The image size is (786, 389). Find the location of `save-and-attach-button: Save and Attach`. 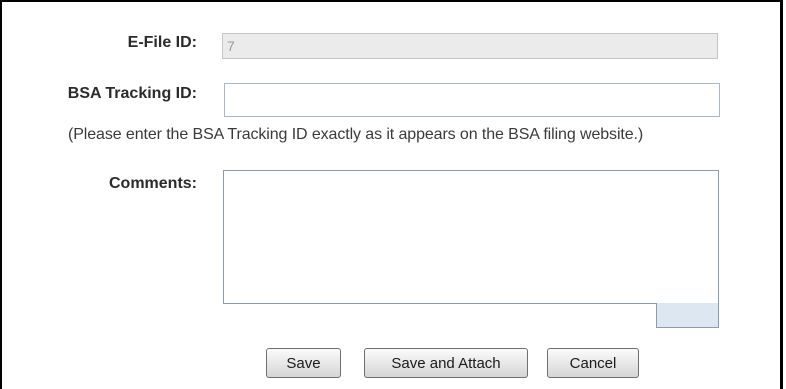

save-and-attach-button: Save and Attach is located at coordinates (446, 363).